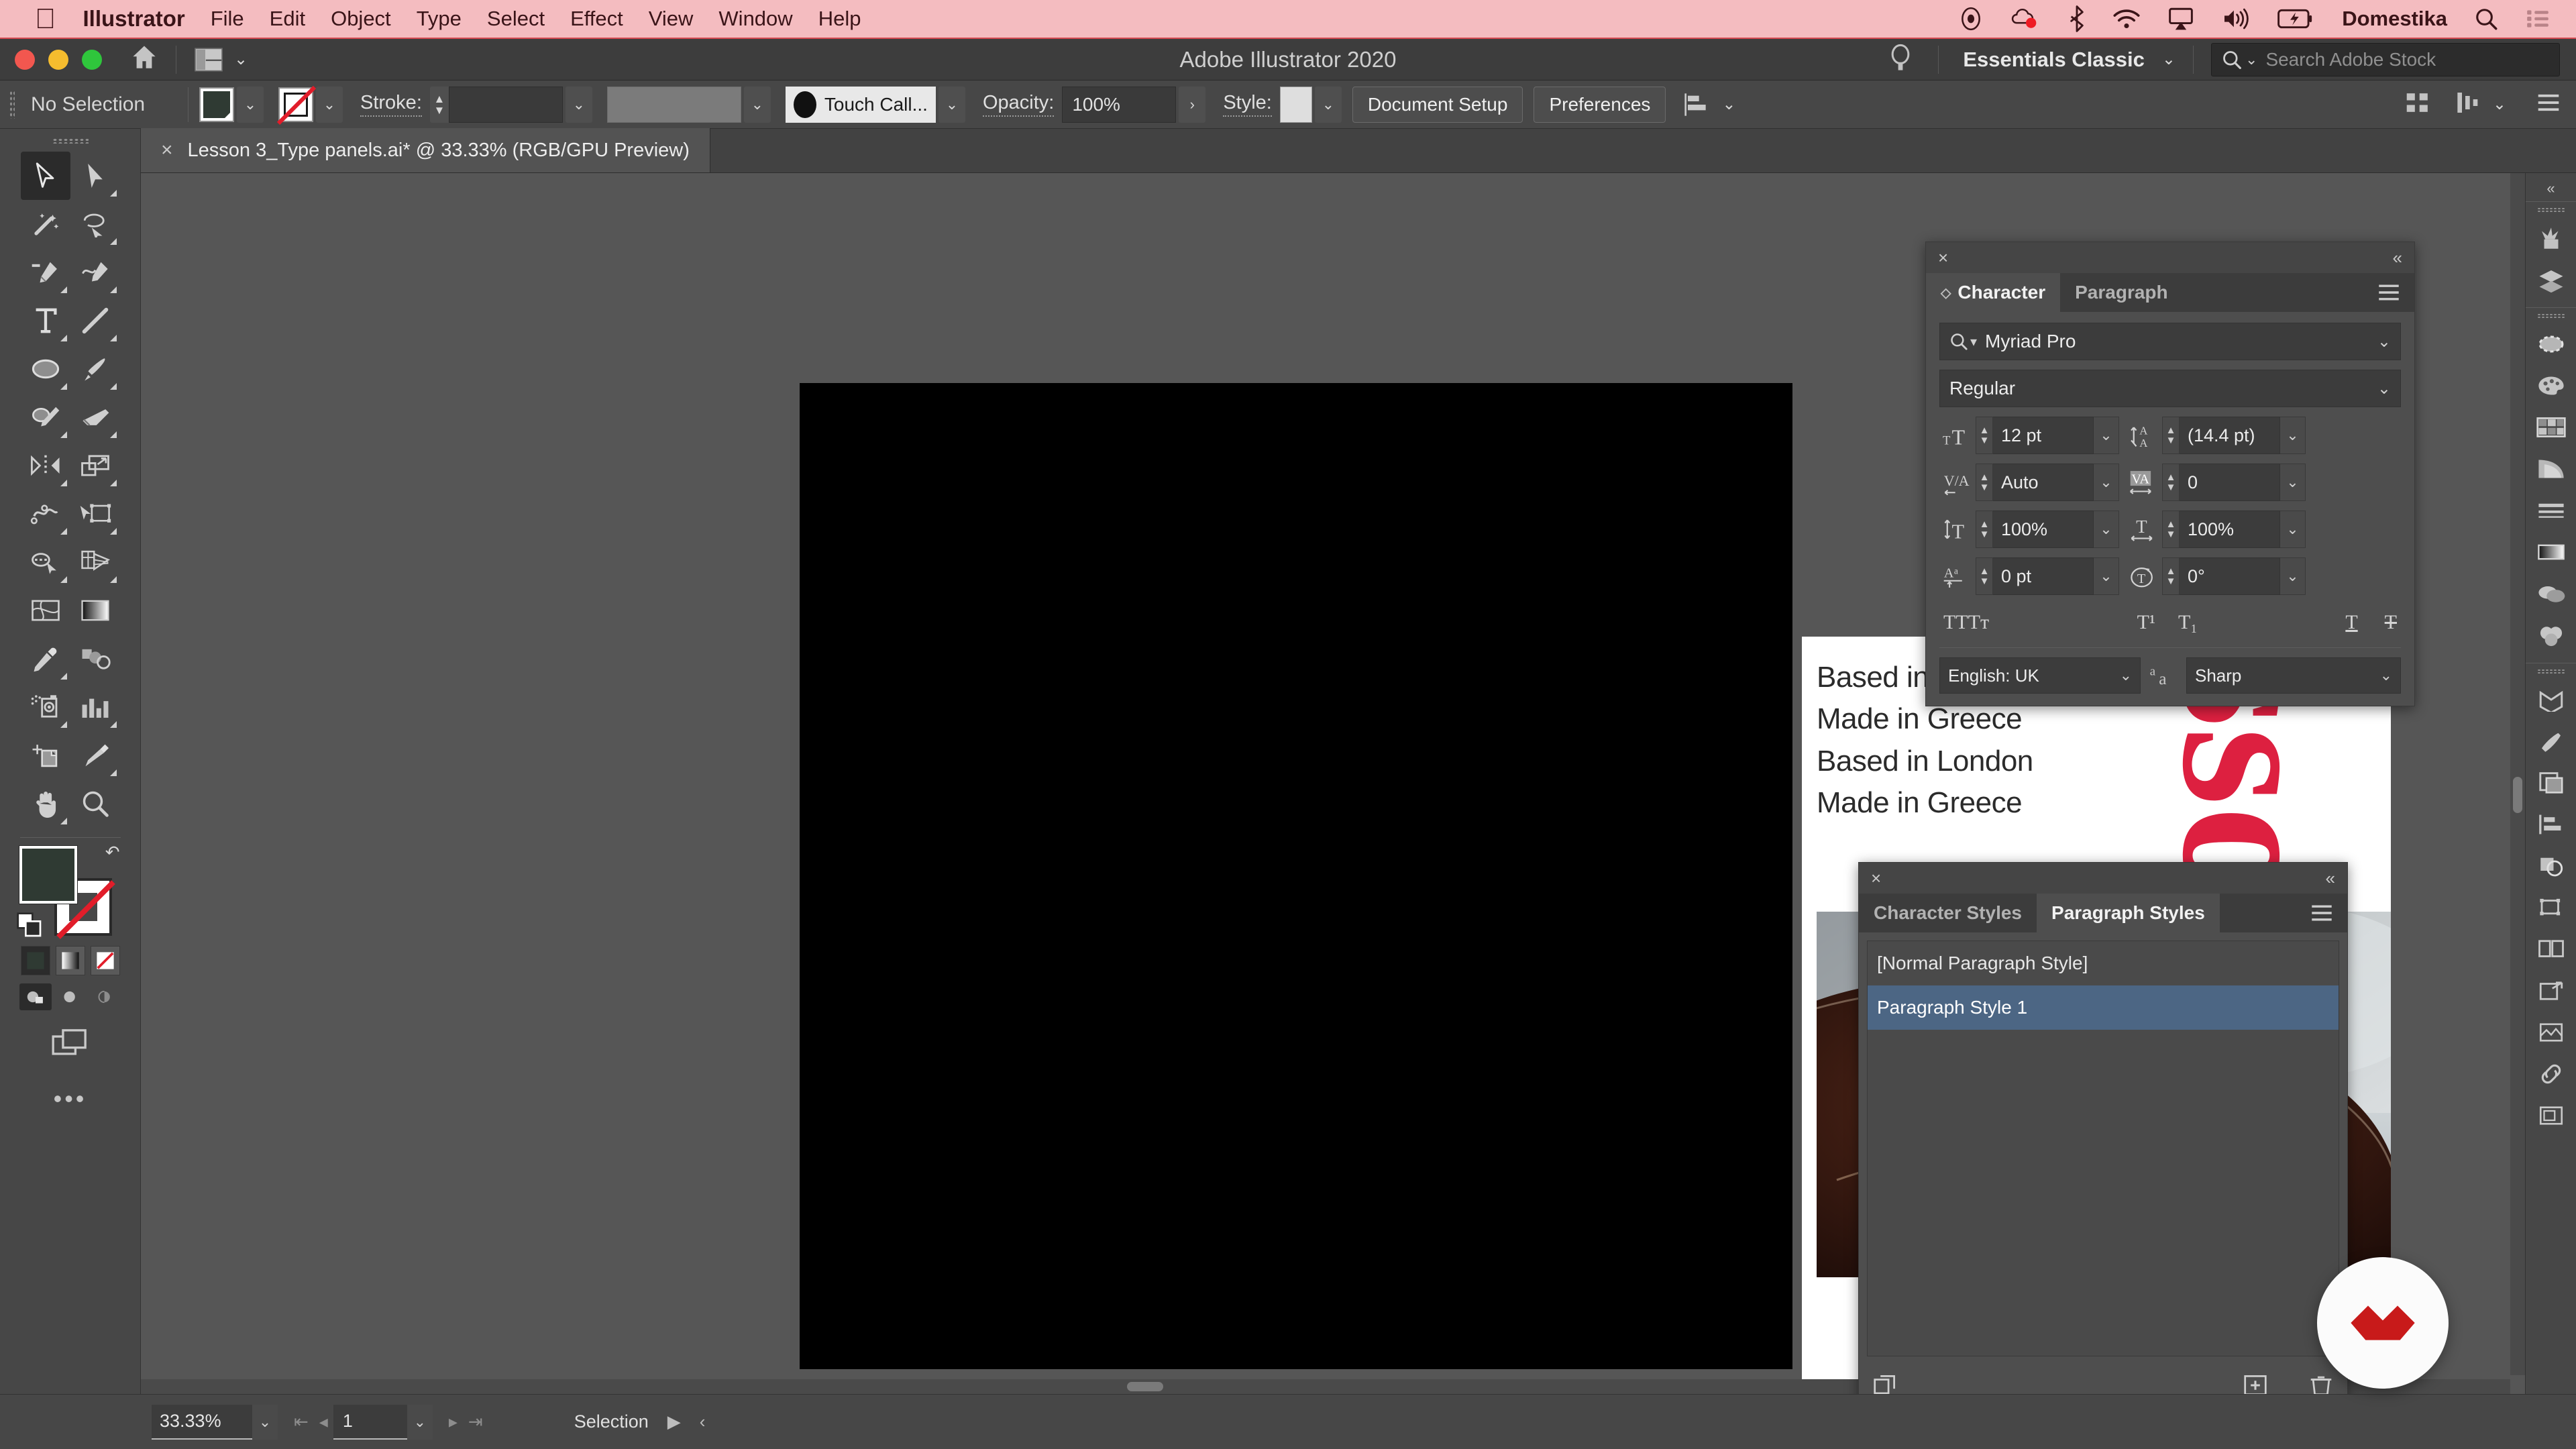 The height and width of the screenshot is (1449, 2576). What do you see at coordinates (2517, 774) in the screenshot?
I see `canvas-vertical-scrollbar` at bounding box center [2517, 774].